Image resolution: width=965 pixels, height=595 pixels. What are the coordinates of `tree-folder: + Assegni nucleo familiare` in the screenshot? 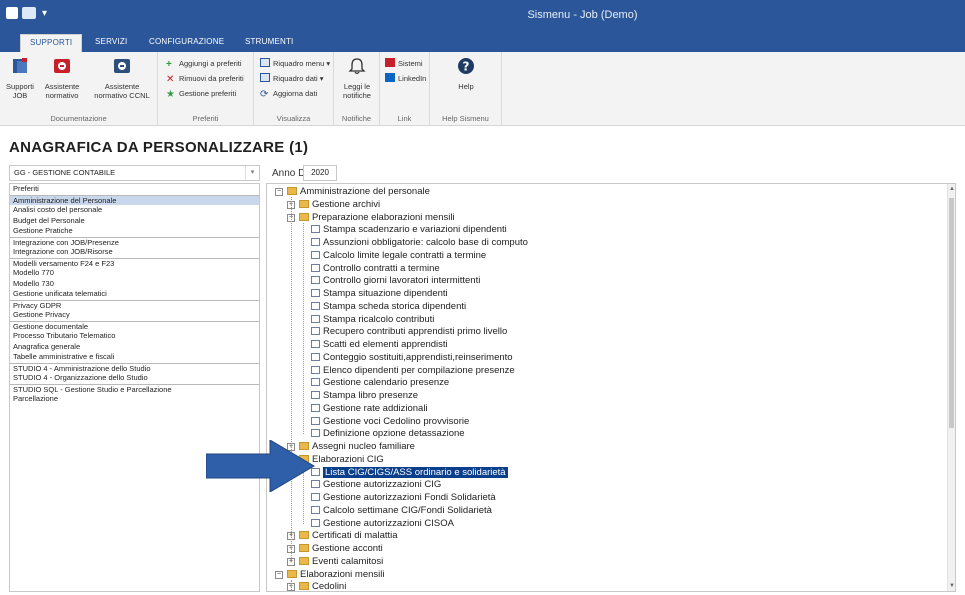 It's located at (351, 447).